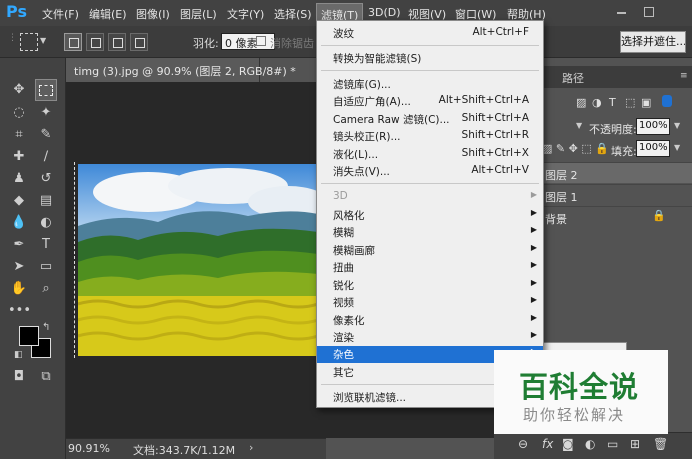 The height and width of the screenshot is (459, 692). What do you see at coordinates (19, 135) in the screenshot?
I see `crop-tool-icon: ⌗` at bounding box center [19, 135].